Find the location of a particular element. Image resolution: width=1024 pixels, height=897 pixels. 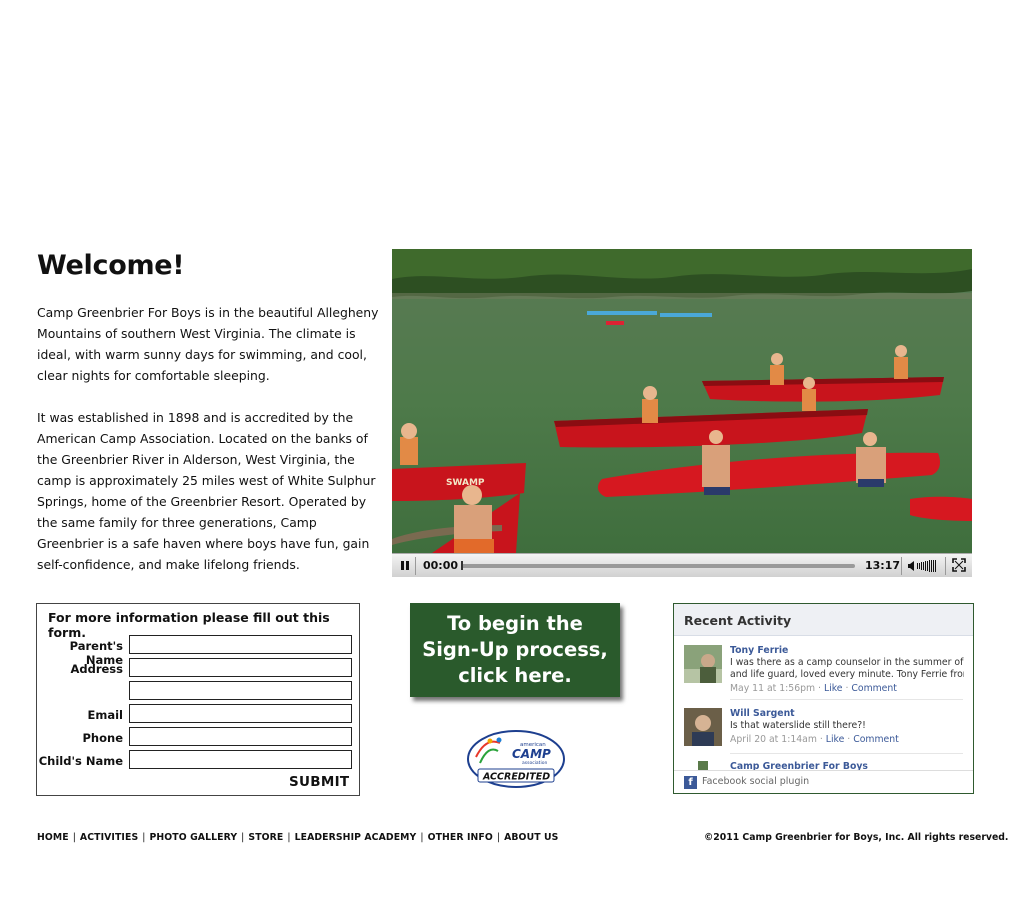

fb-post-meta: May 11 at 1:56pm · Like · Comment is located at coordinates (813, 688).